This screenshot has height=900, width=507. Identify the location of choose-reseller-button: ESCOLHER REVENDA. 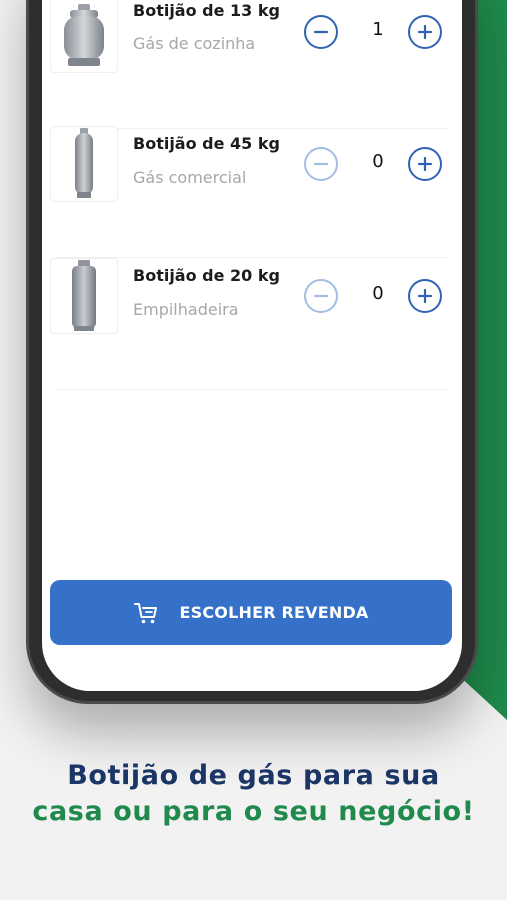
(251, 612).